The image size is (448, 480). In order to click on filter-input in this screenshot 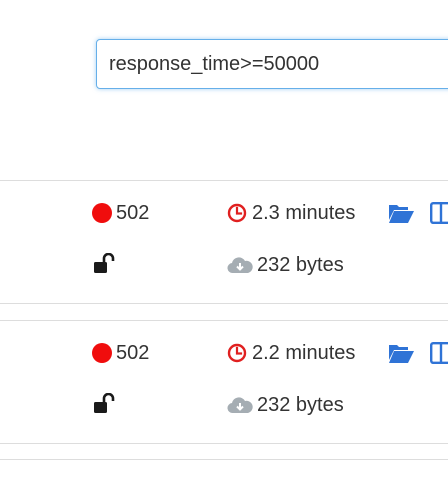, I will do `click(272, 64)`.